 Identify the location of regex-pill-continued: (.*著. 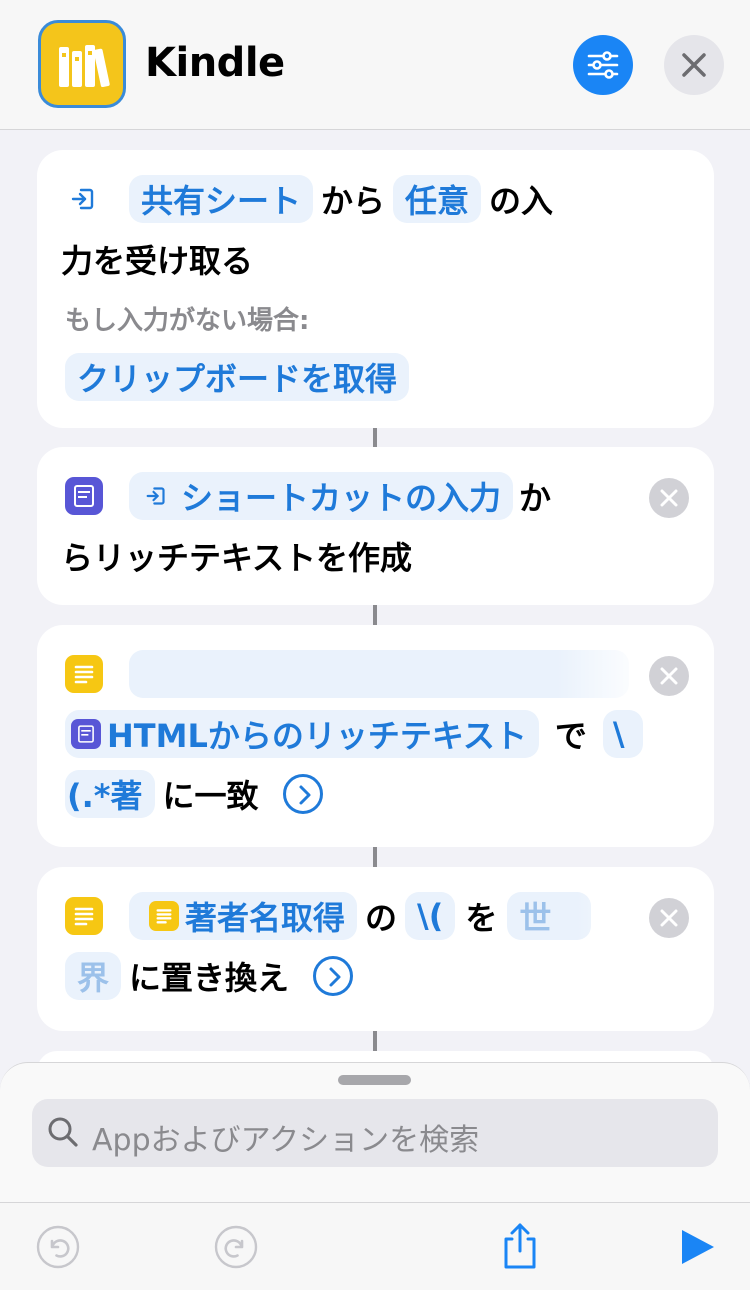
(110, 794).